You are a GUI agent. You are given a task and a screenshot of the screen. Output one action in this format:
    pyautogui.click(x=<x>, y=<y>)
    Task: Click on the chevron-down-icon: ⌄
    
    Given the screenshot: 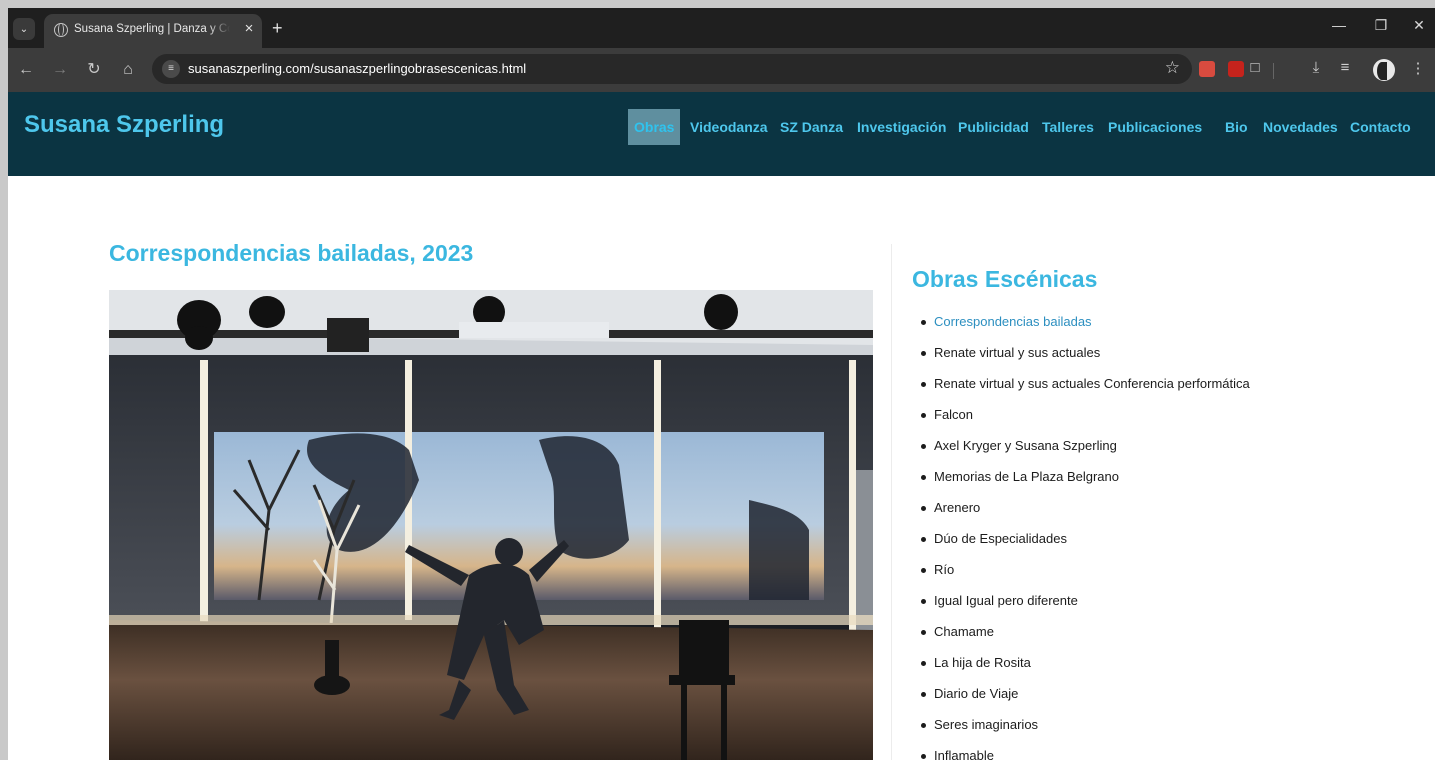 What is the action you would take?
    pyautogui.click(x=24, y=29)
    